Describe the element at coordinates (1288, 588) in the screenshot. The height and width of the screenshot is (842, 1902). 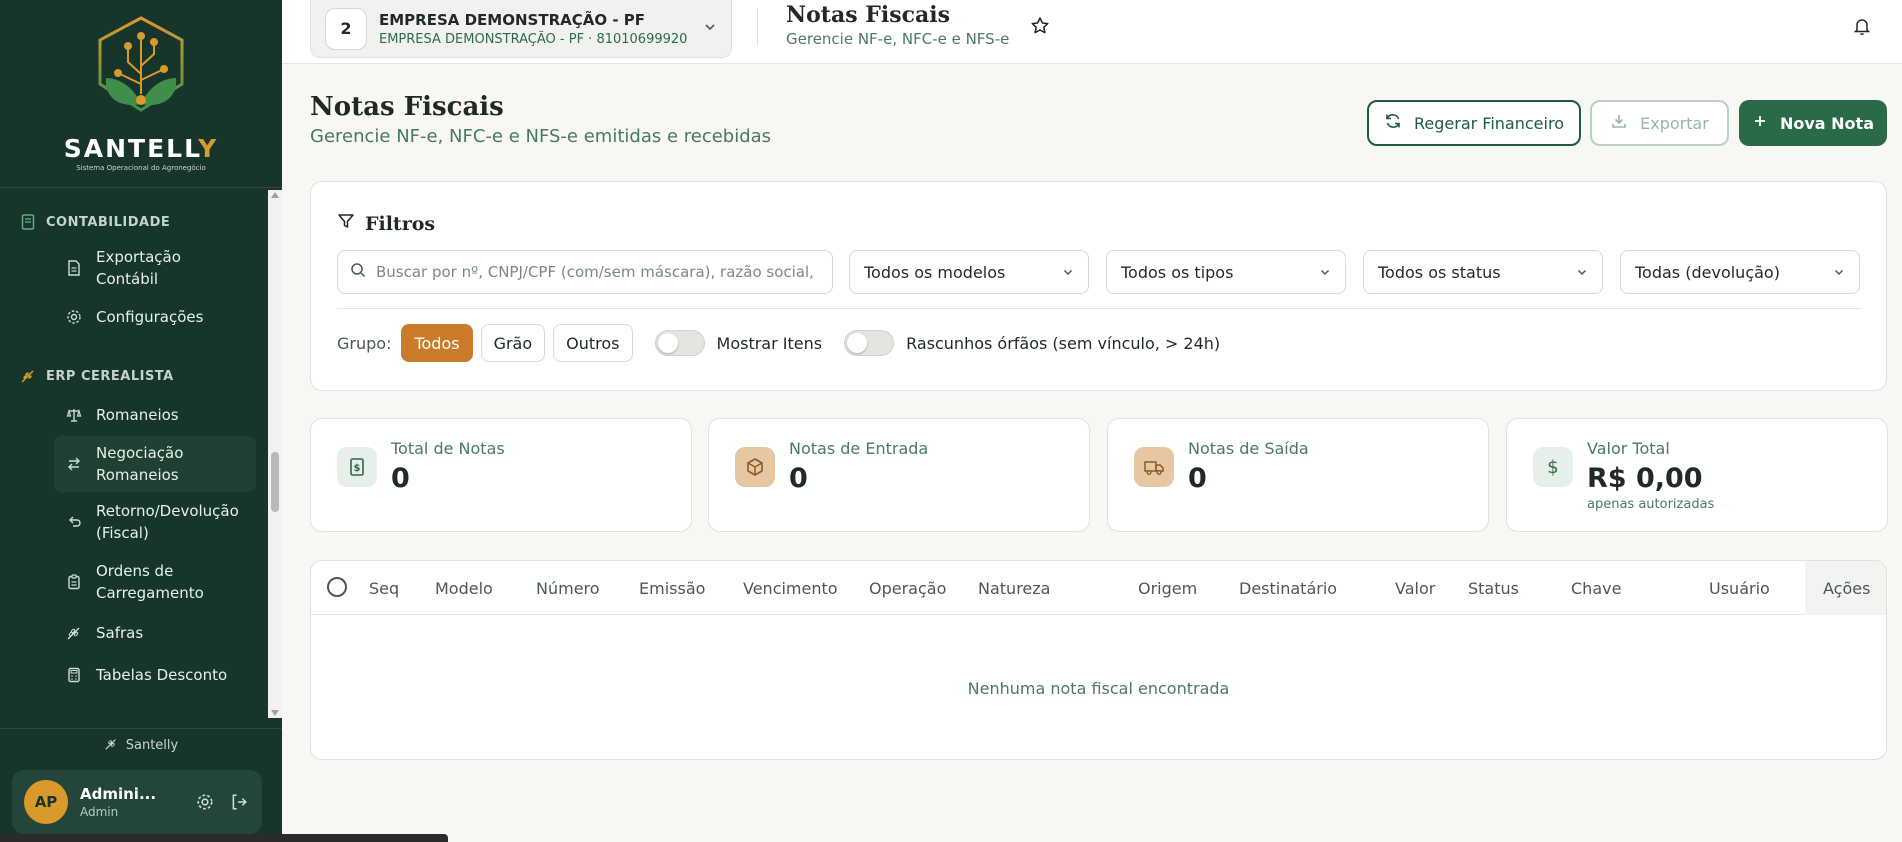
I see `column-header-destinatario: Destinatário` at that location.